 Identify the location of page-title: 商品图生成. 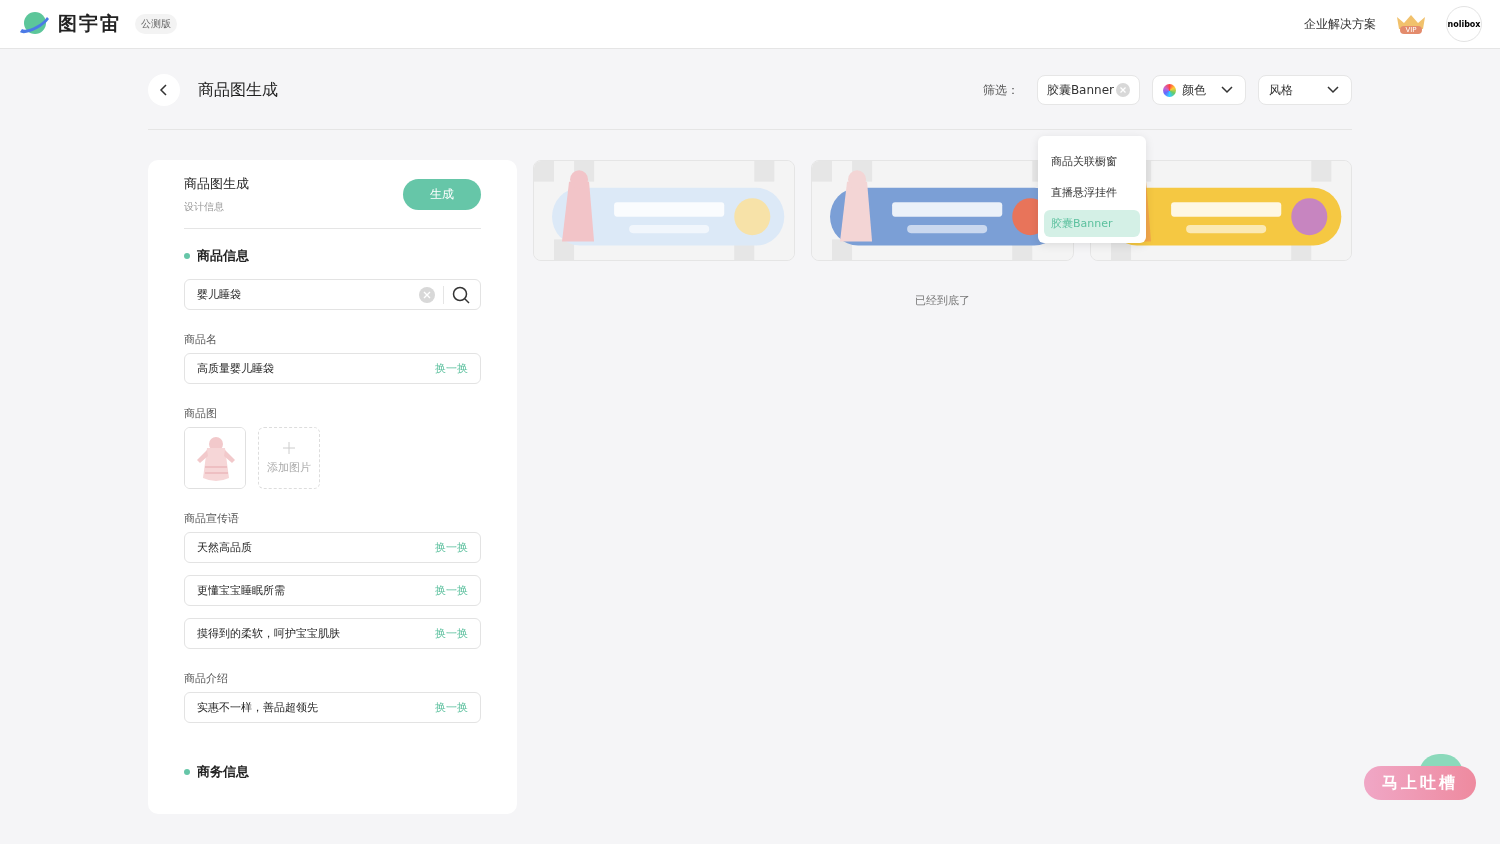
(238, 90).